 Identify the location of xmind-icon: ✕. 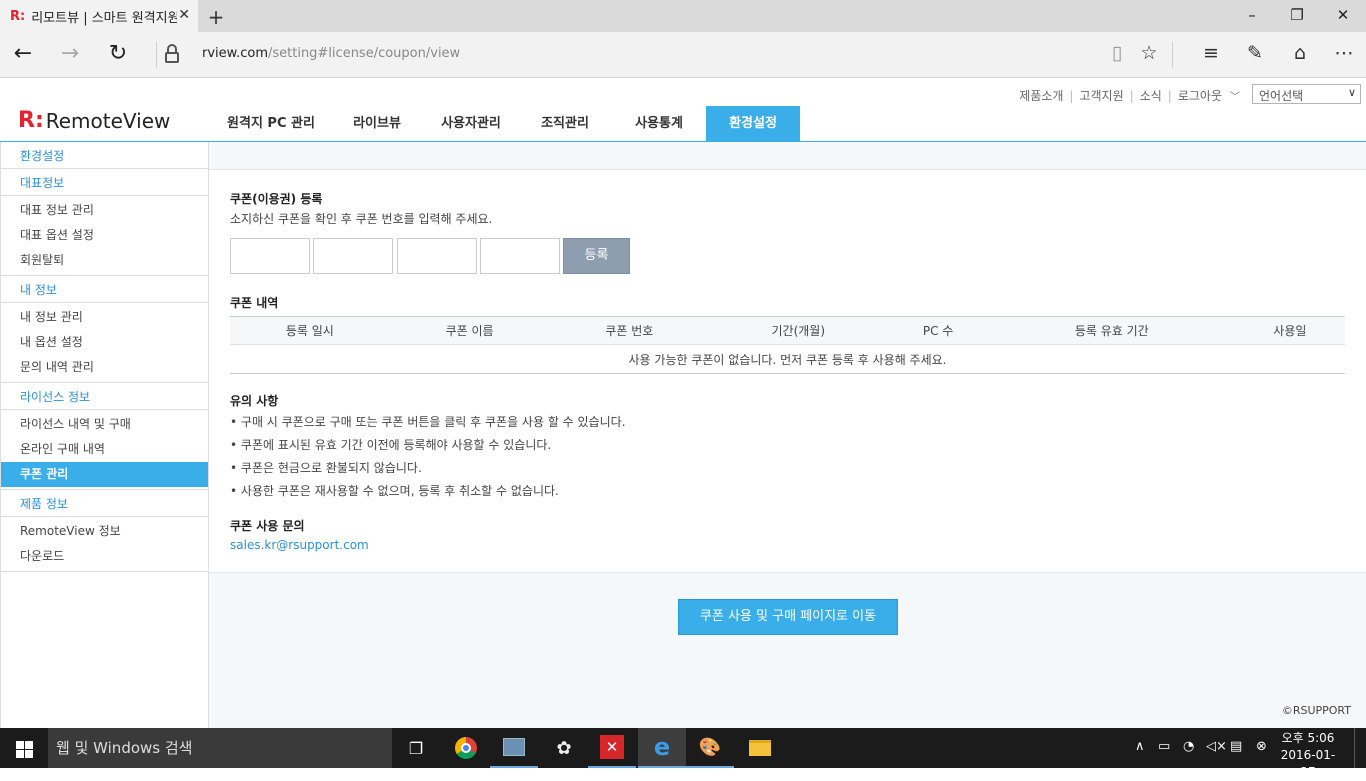
(612, 748).